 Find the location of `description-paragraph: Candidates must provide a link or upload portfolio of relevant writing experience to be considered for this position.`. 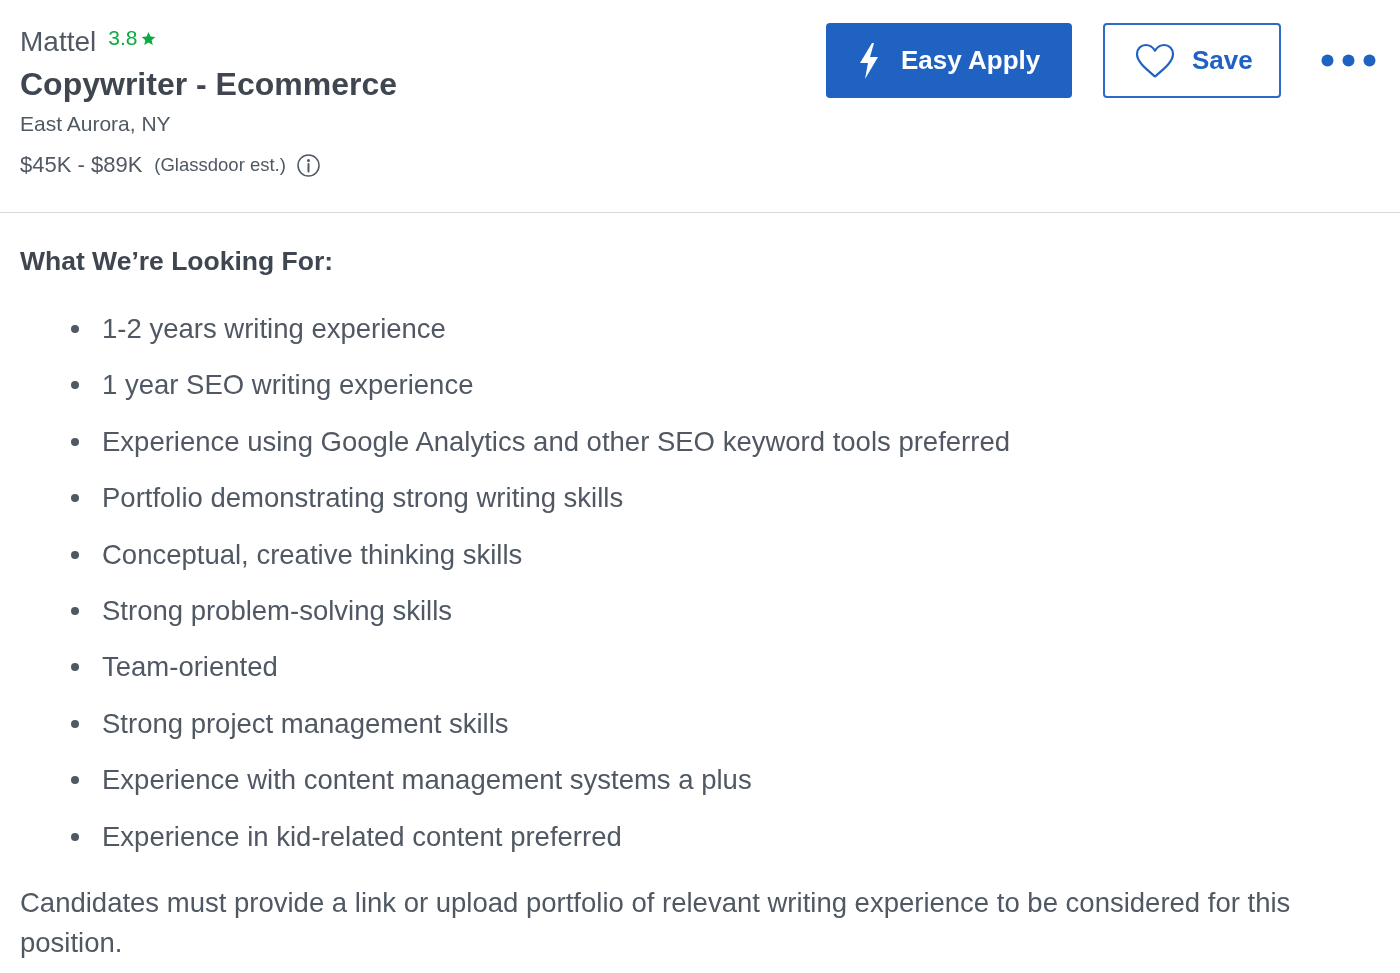

description-paragraph: Candidates must provide a link or upload portfolio of relevant writing experience to be considered for this position. is located at coordinates (656, 922).